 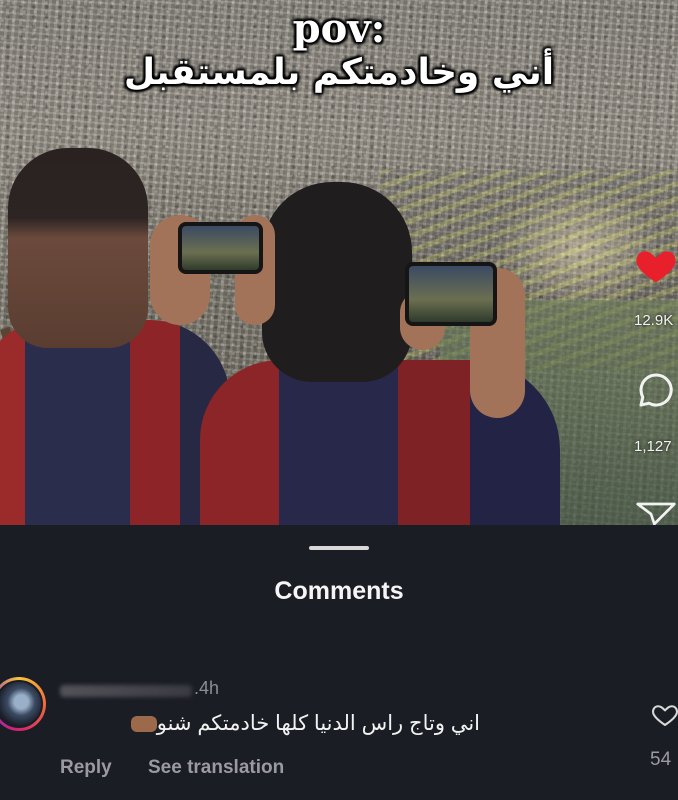 I want to click on comment-bubble-icon, so click(x=656, y=390).